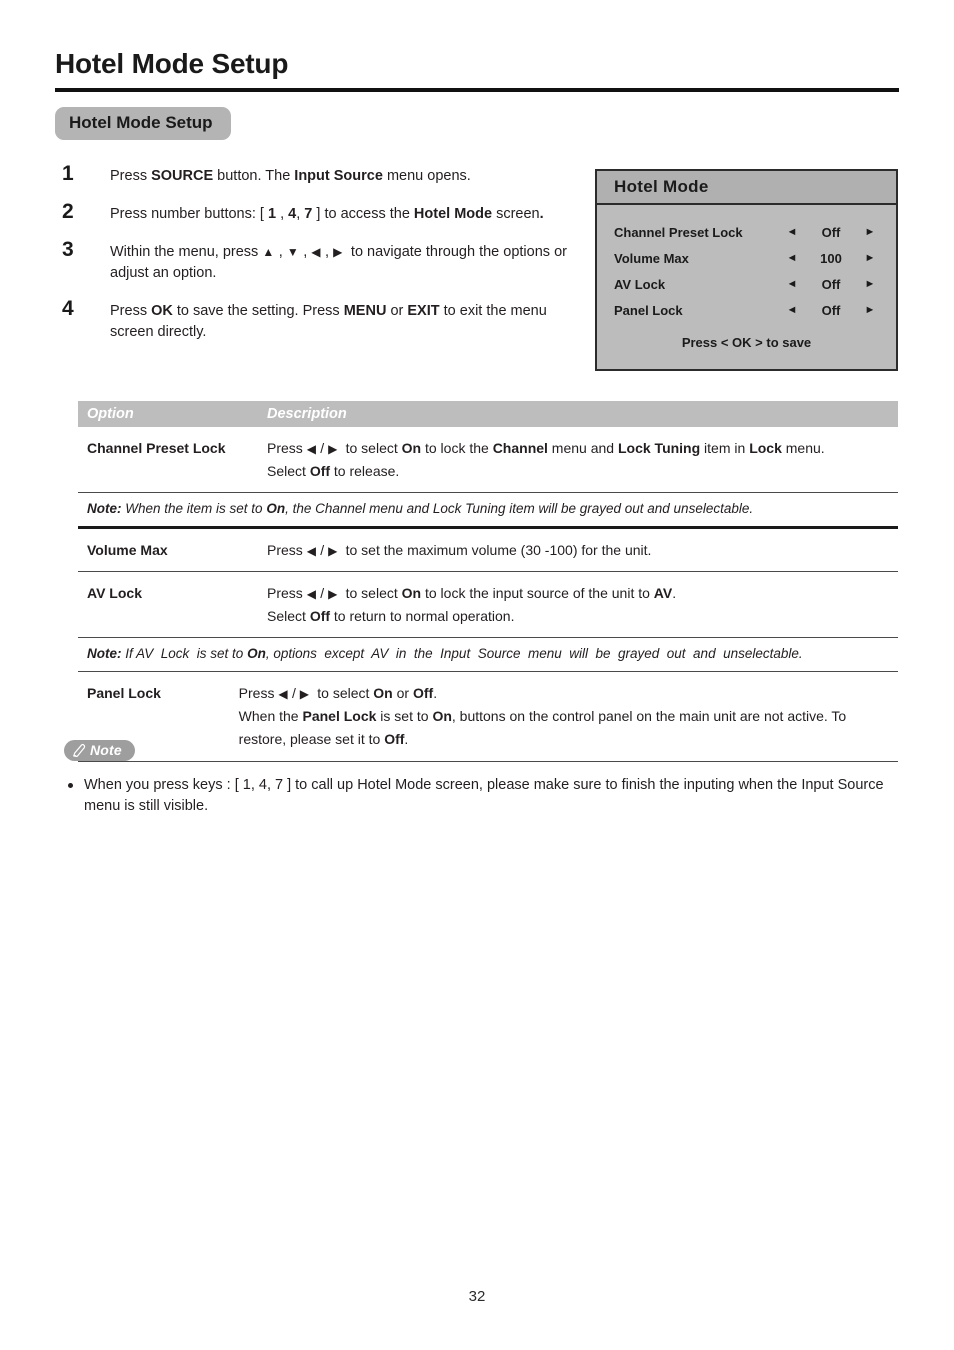  I want to click on column-header-option: Option, so click(110, 414).